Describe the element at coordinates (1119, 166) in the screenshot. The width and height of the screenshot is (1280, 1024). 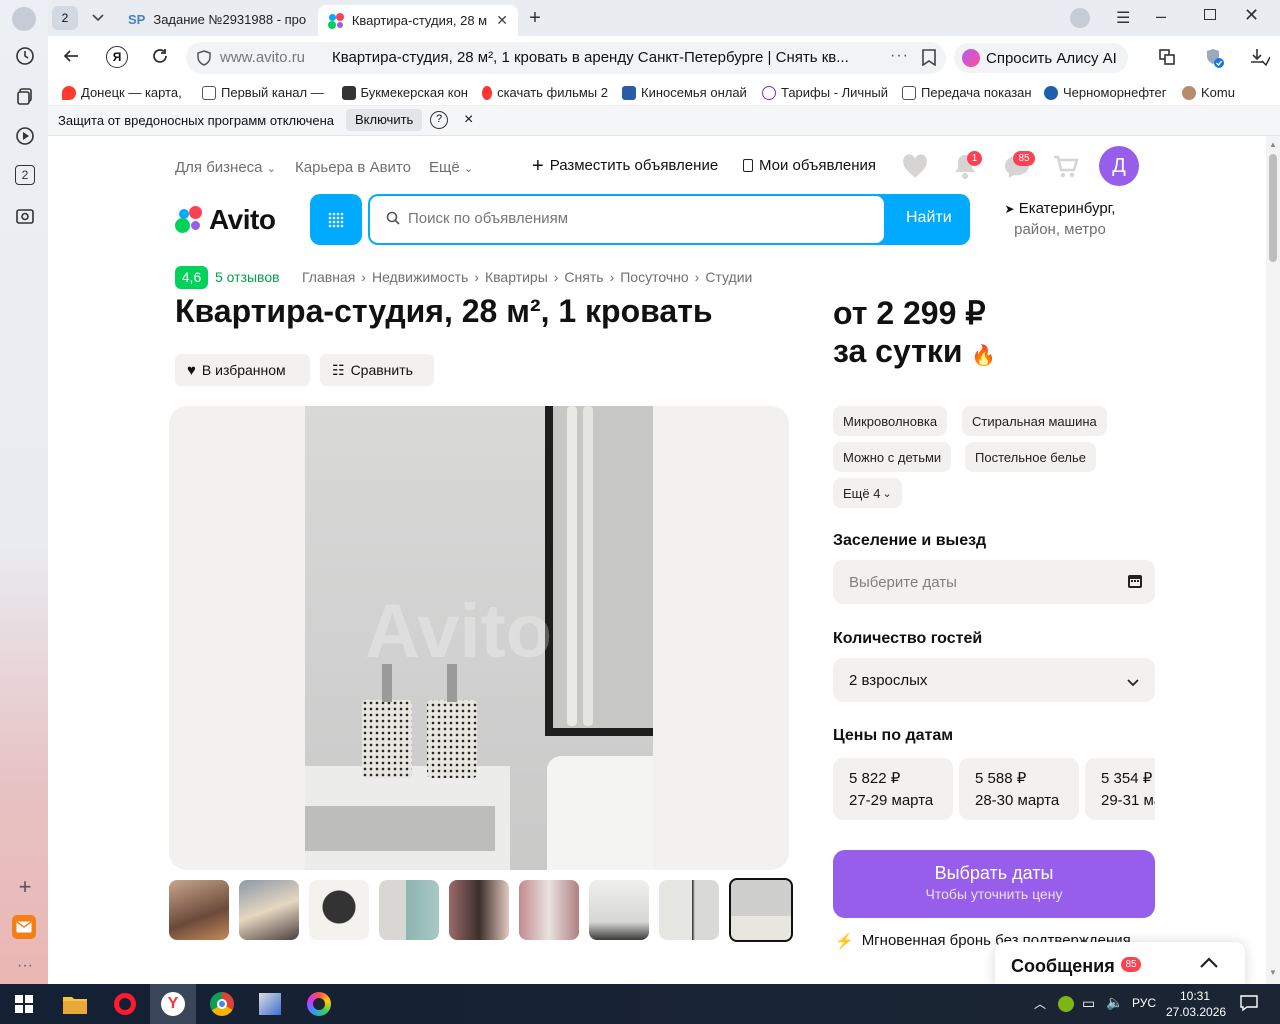
I see `avatar: Д` at that location.